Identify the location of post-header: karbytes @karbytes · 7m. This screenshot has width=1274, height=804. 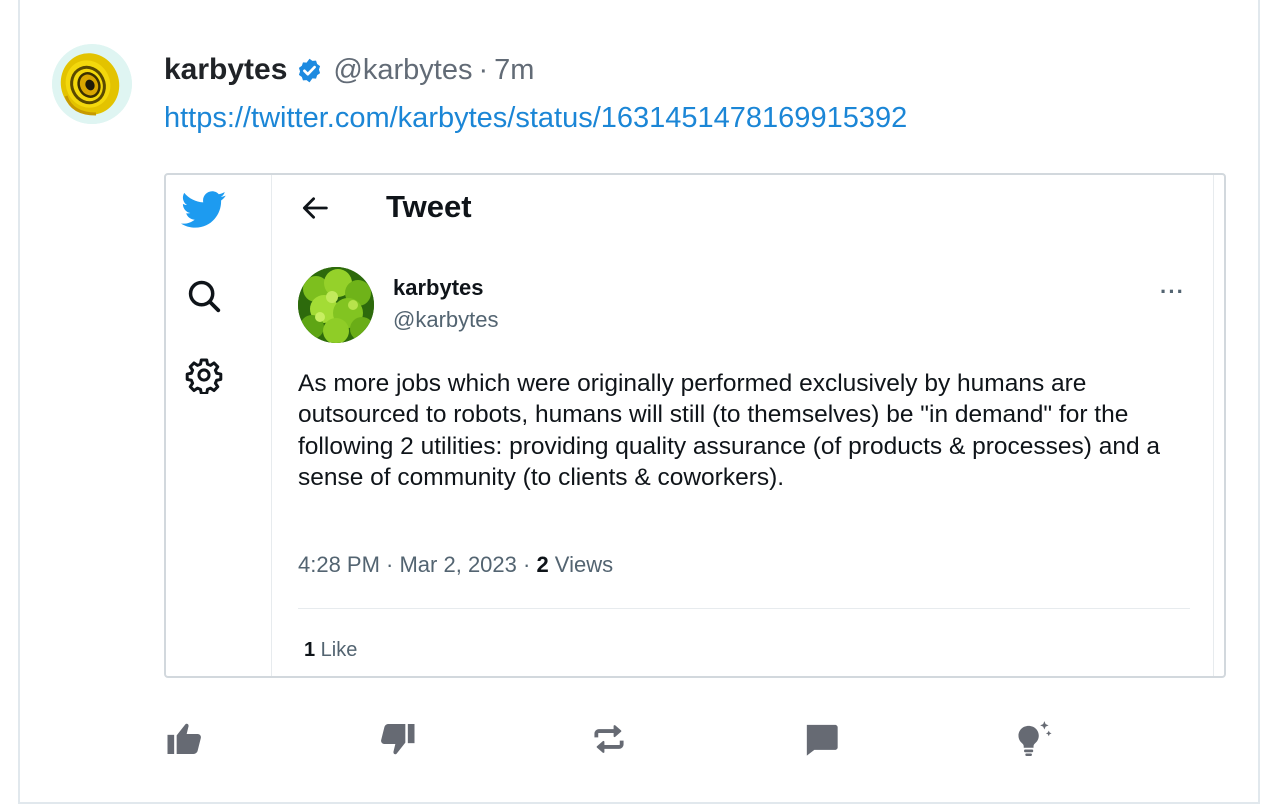
(349, 70).